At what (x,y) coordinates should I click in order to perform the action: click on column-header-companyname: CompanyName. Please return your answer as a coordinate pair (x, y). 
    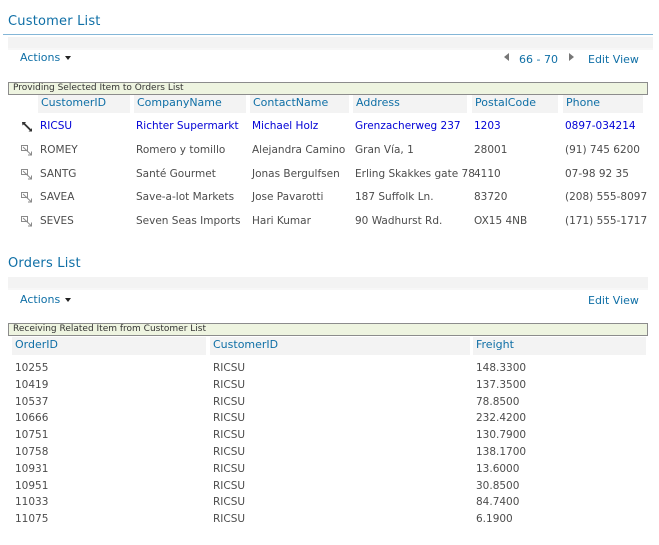
    Looking at the image, I should click on (190, 104).